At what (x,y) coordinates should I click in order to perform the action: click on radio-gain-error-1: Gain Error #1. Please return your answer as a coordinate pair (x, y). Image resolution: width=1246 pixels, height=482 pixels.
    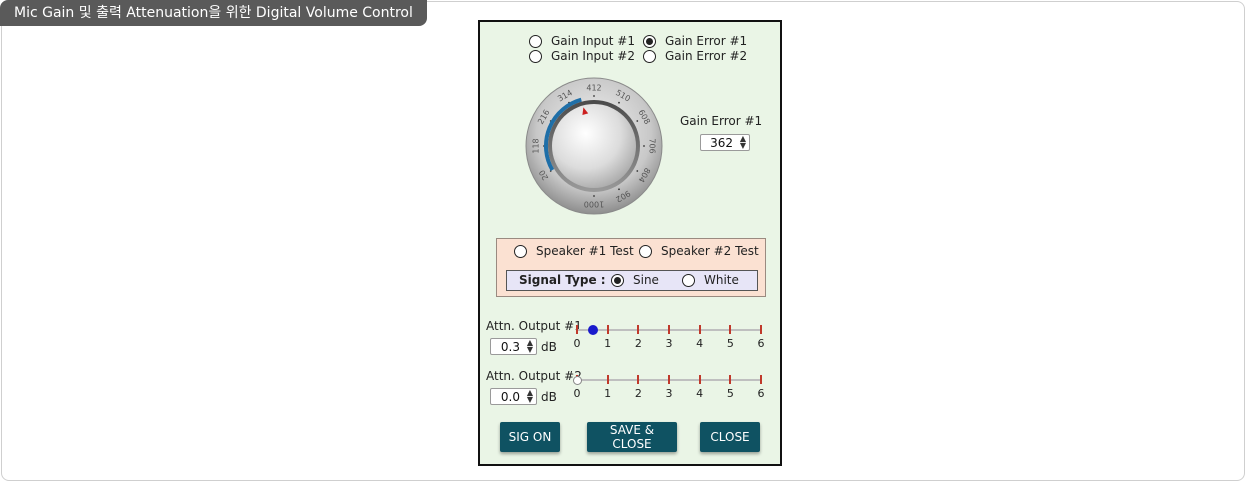
    Looking at the image, I should click on (695, 41).